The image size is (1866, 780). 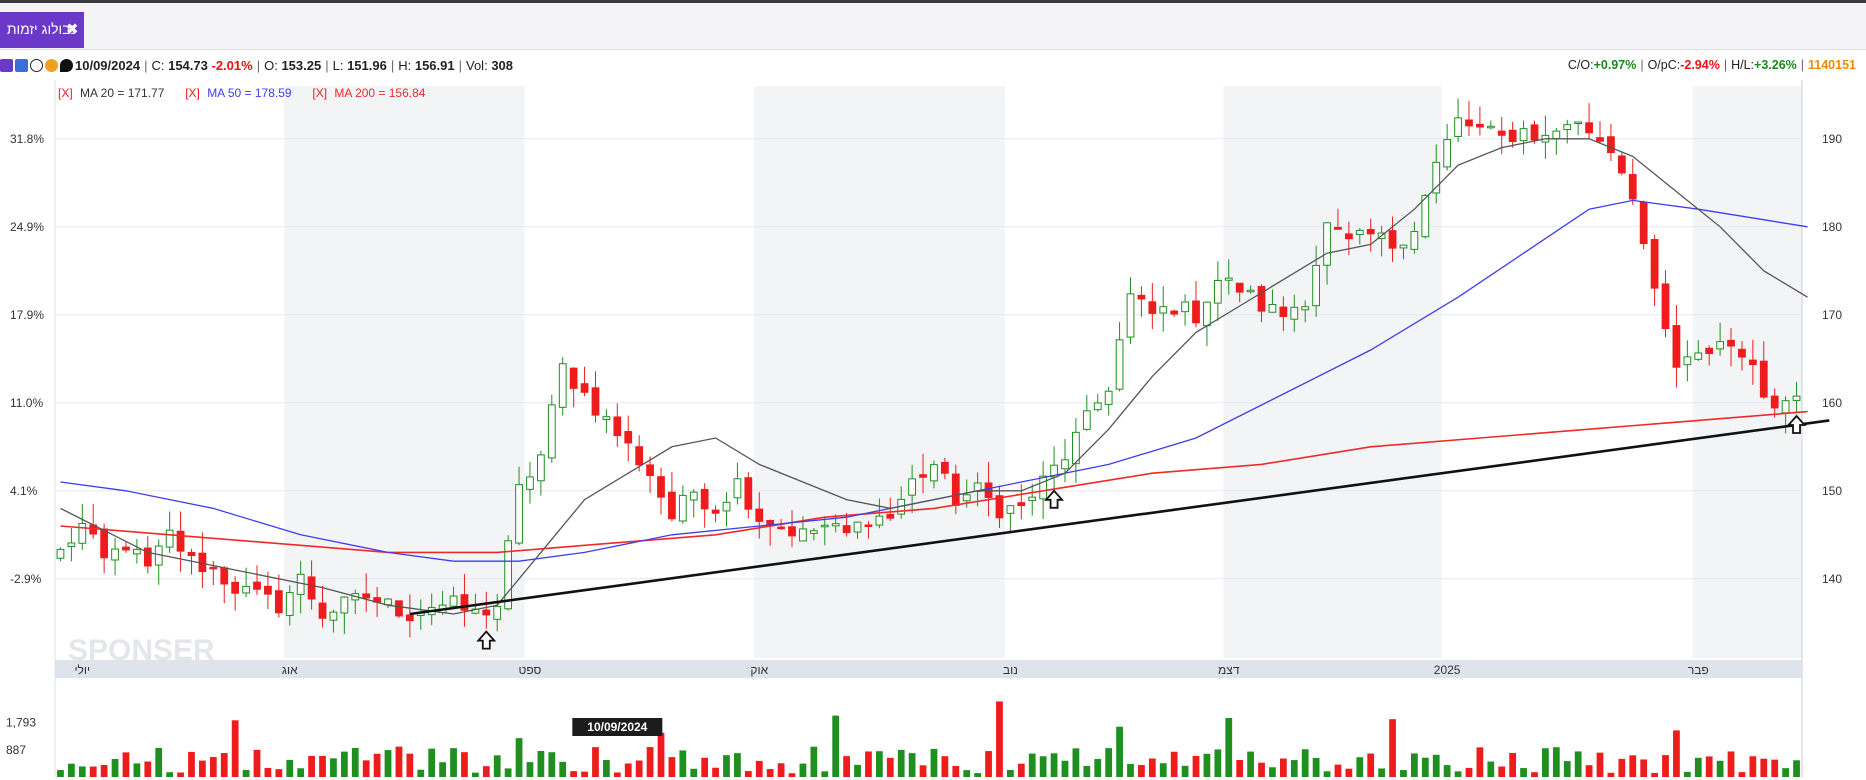 I want to click on legend-entry: MA 20 = 171.77, so click(x=122, y=93).